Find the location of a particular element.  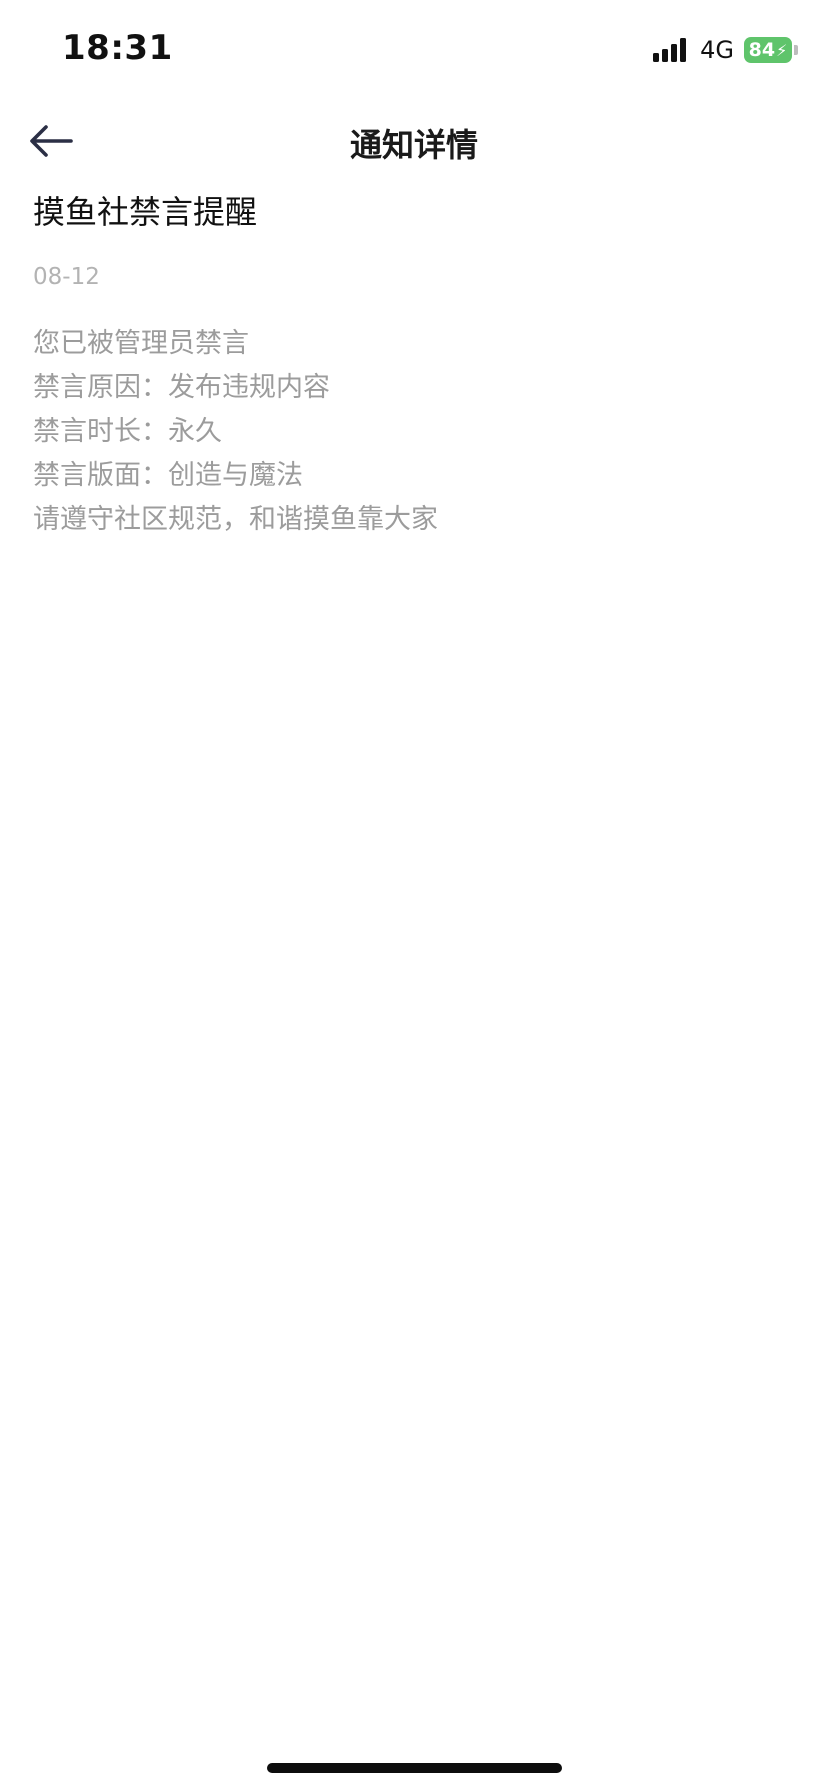

navigation-bar: 通知详情 is located at coordinates (414, 140).